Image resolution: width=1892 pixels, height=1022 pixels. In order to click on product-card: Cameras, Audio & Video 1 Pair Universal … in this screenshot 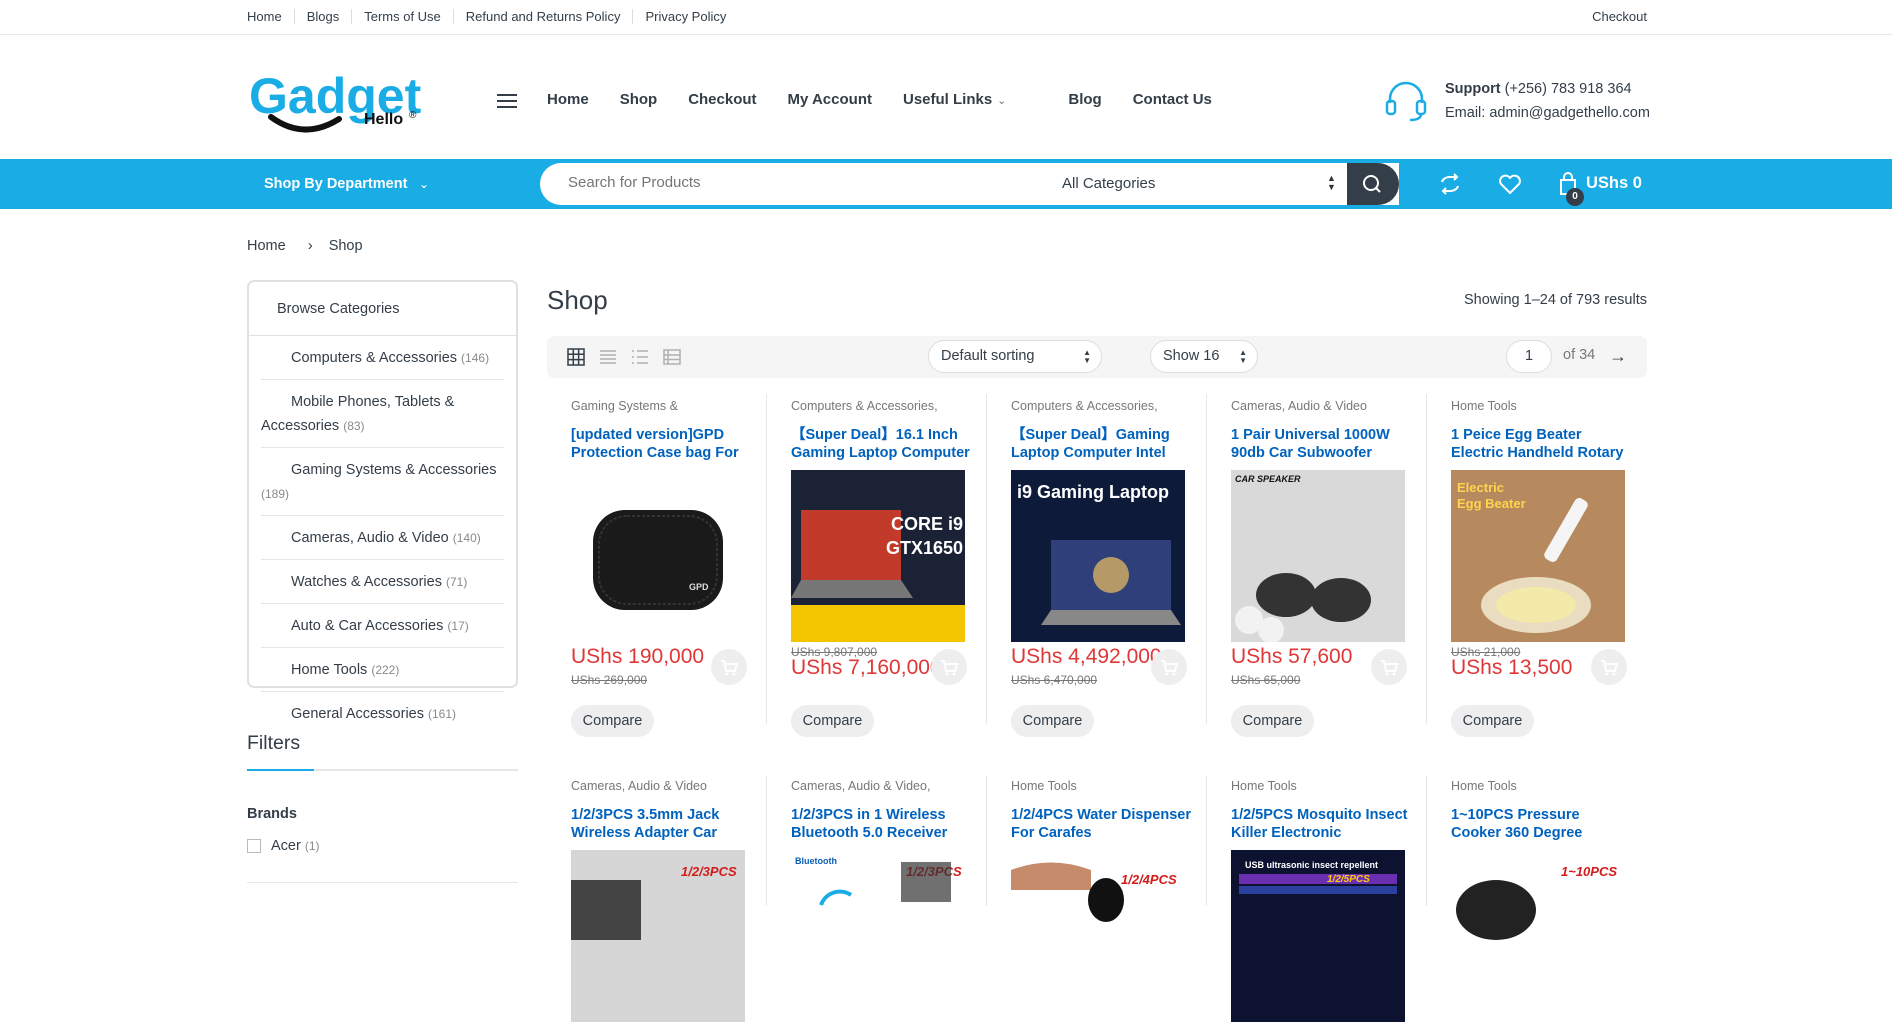, I will do `click(1341, 569)`.